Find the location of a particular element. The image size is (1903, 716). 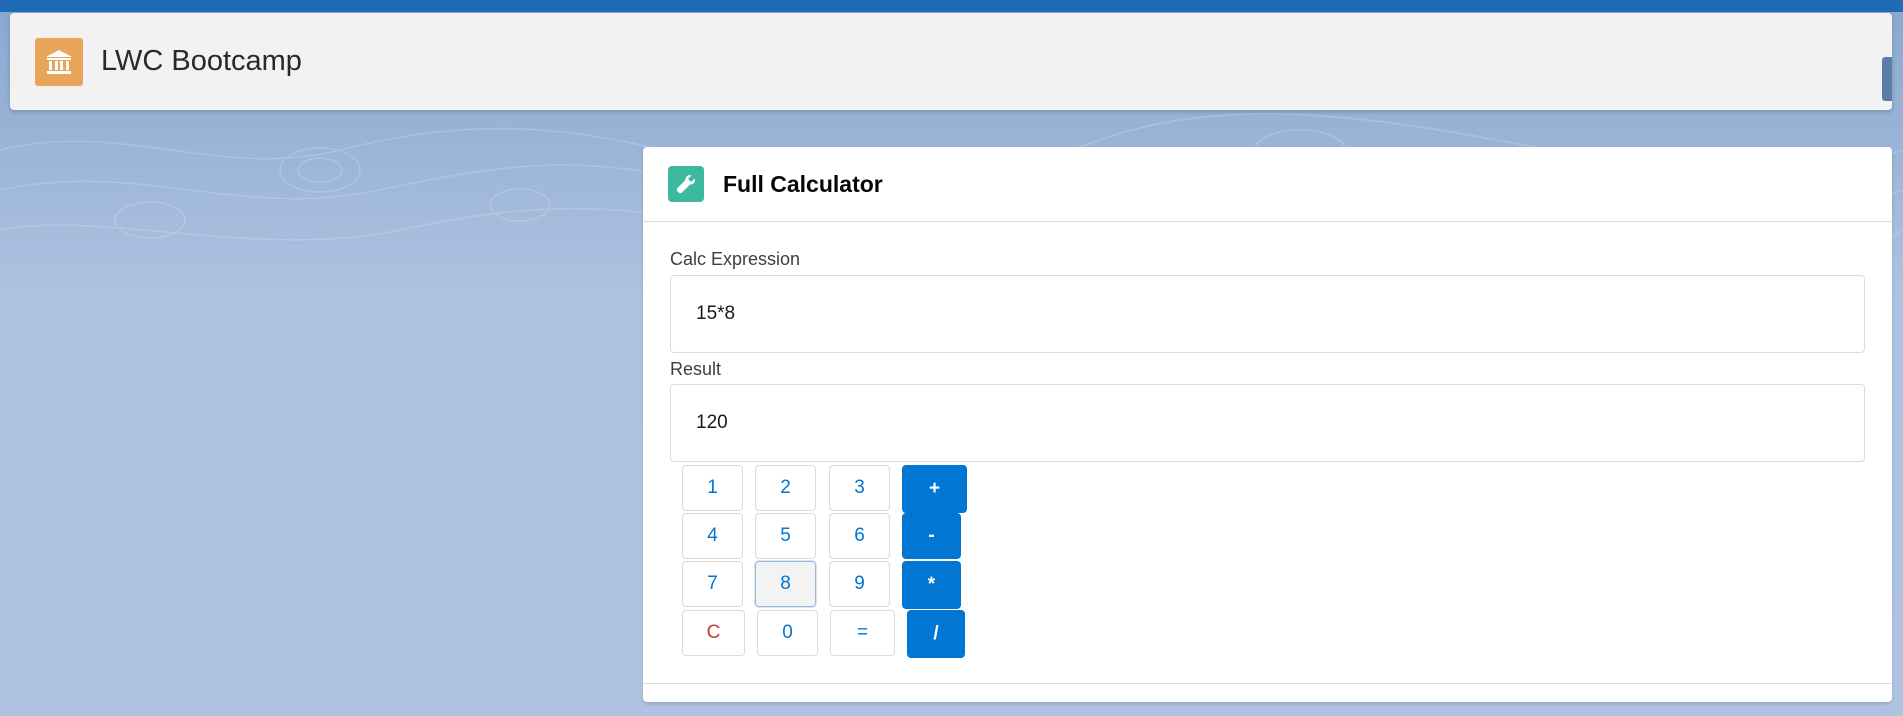

key-6: 6 is located at coordinates (859, 536).